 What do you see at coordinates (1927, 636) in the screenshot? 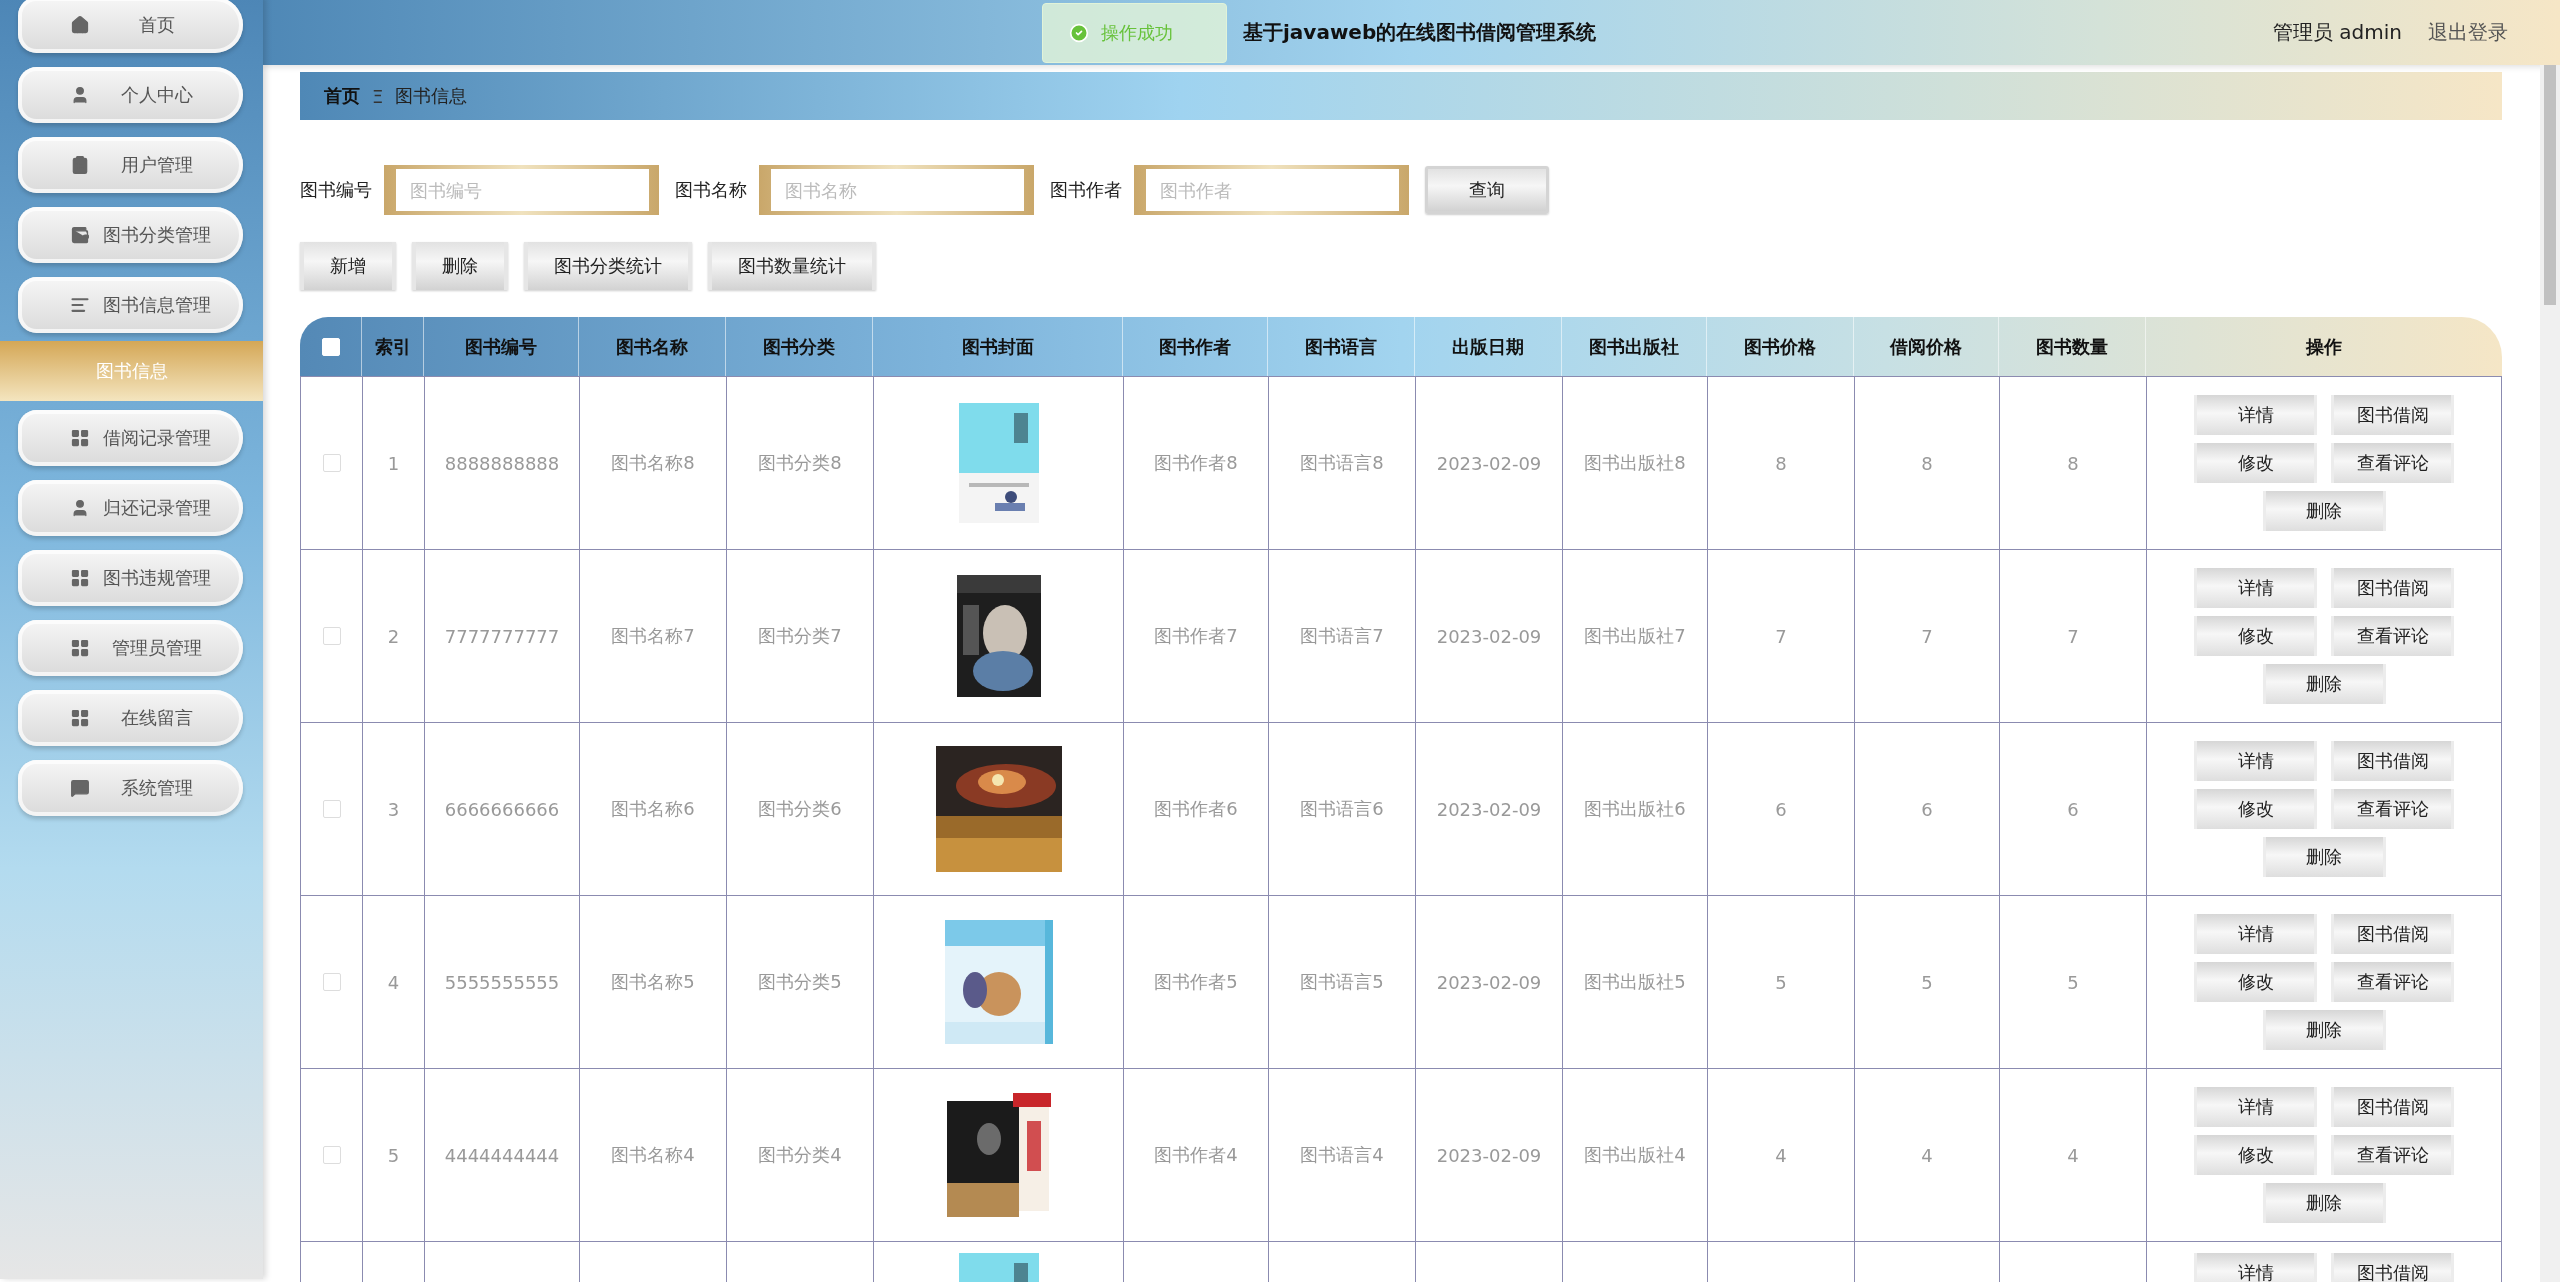
I see `table-cell: 7` at bounding box center [1927, 636].